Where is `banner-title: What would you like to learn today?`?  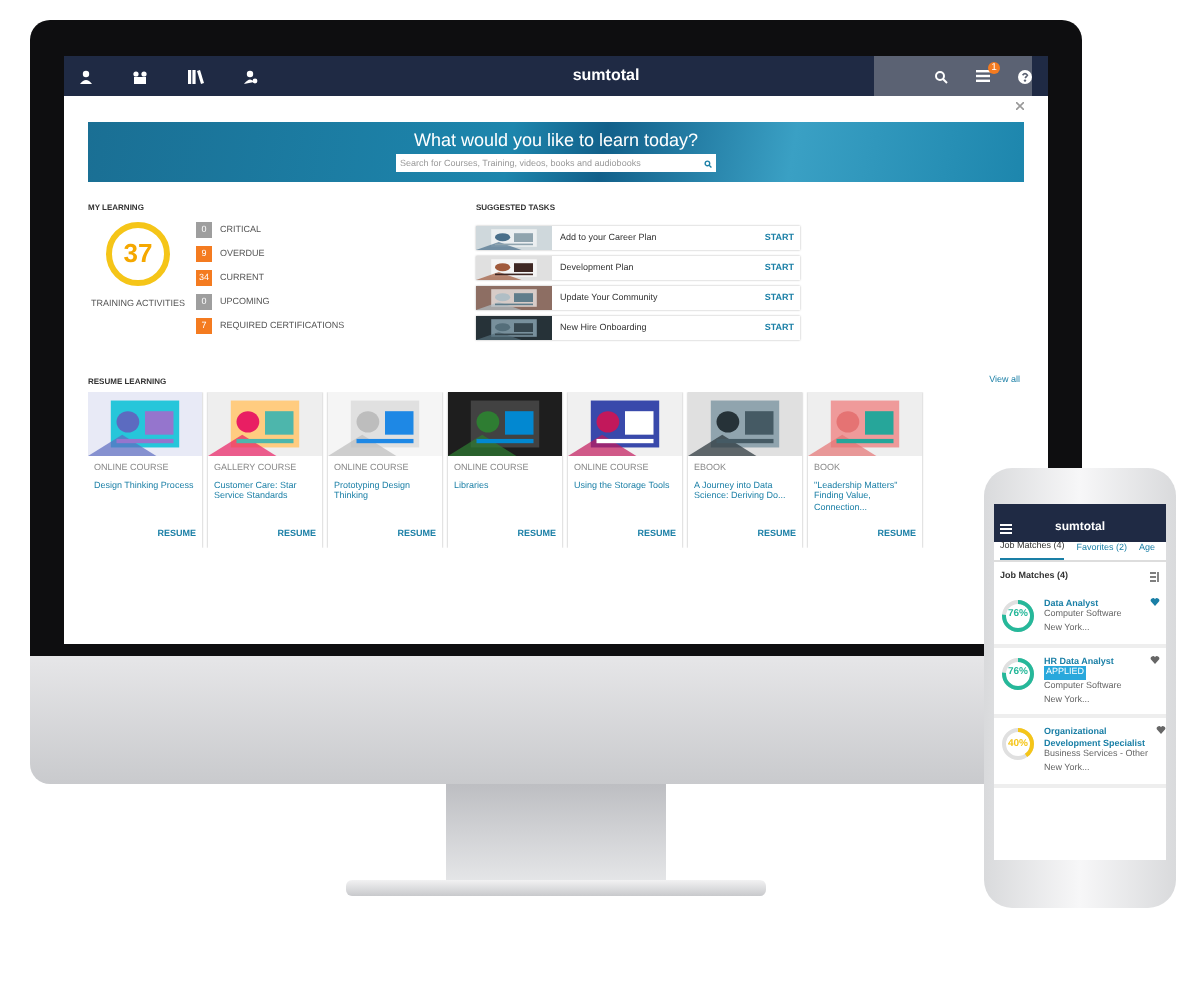
banner-title: What would you like to learn today? is located at coordinates (556, 141).